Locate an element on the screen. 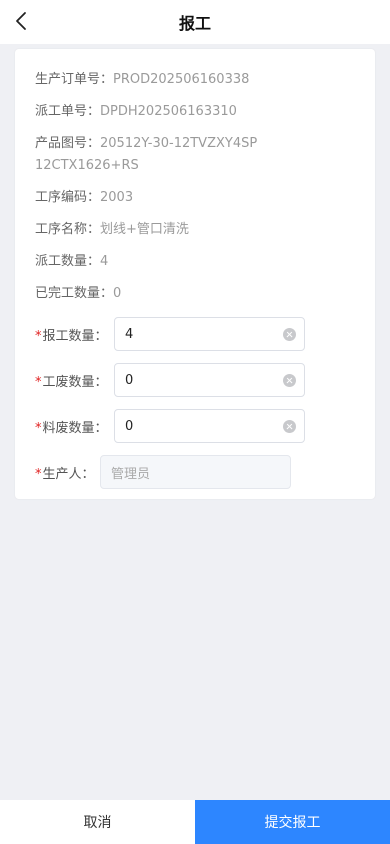  cancel-button: 取消 is located at coordinates (97, 822).